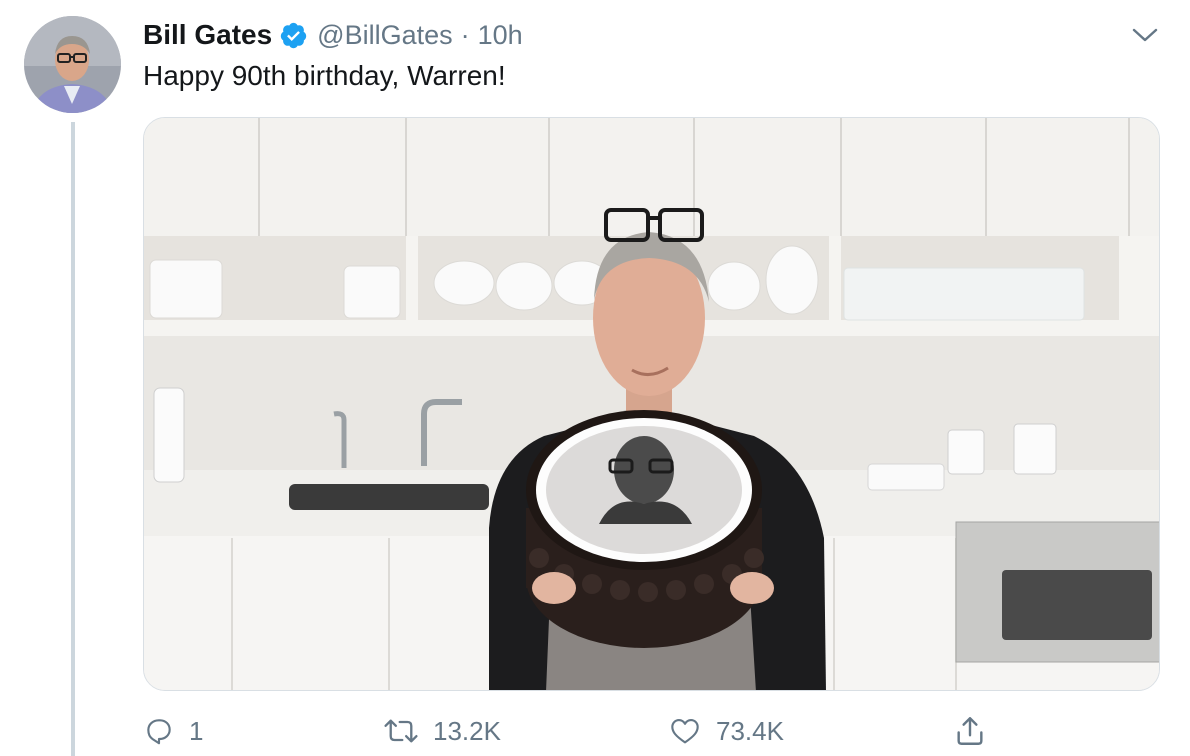 This screenshot has height=756, width=1190. Describe the element at coordinates (159, 732) in the screenshot. I see `reply-icon` at that location.